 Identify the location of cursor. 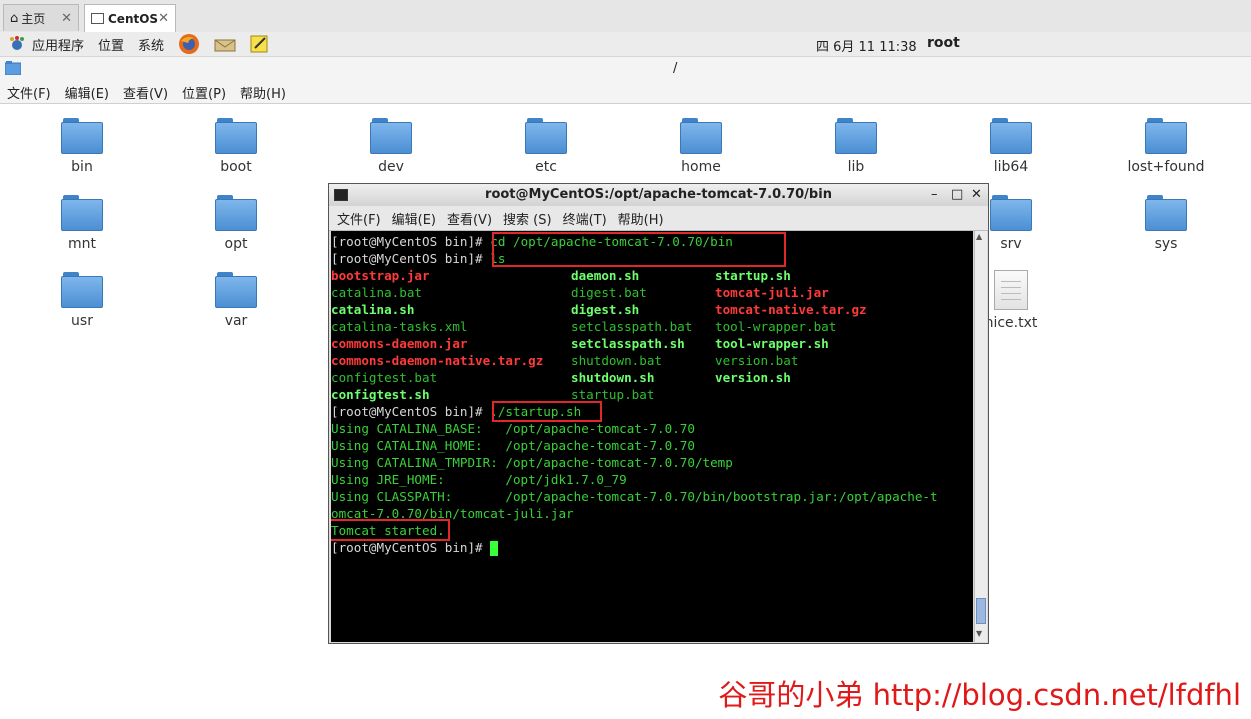
(494, 548).